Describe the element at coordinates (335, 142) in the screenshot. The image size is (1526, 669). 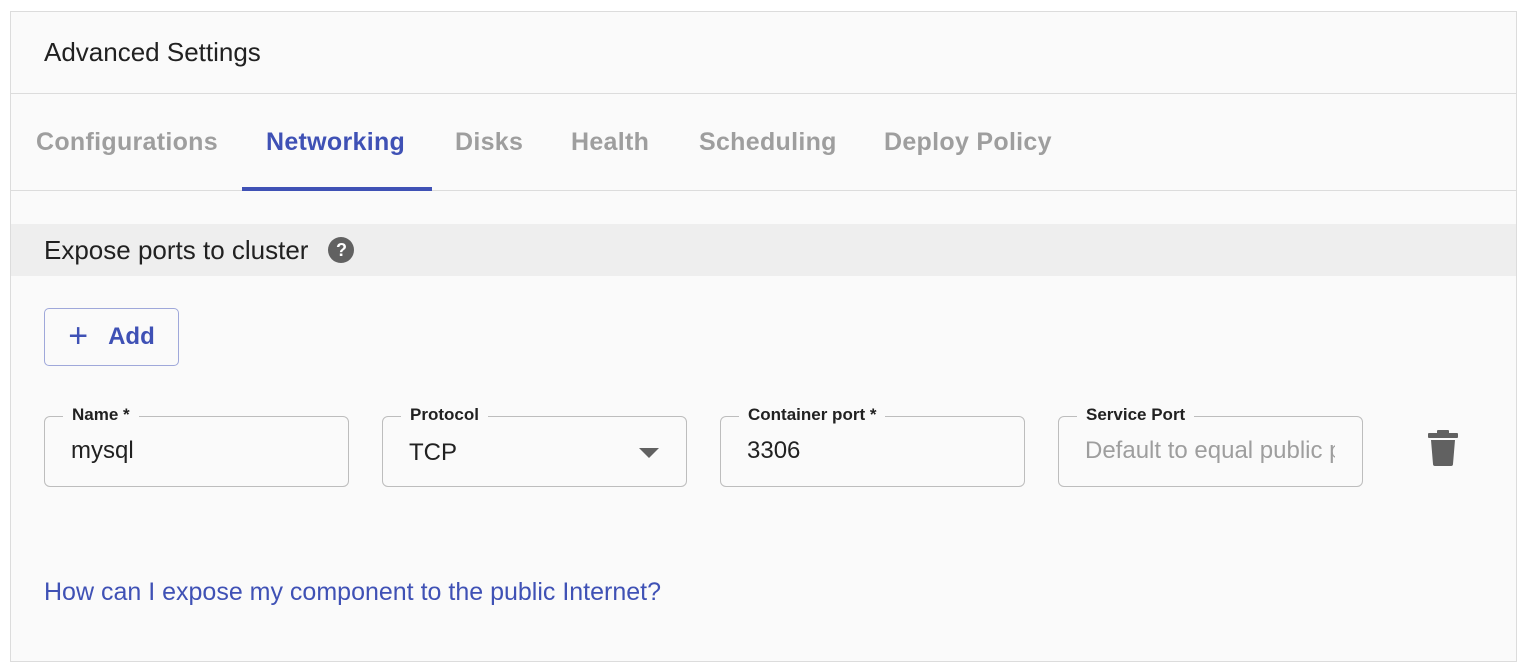
I see `tab-networking: Networking` at that location.